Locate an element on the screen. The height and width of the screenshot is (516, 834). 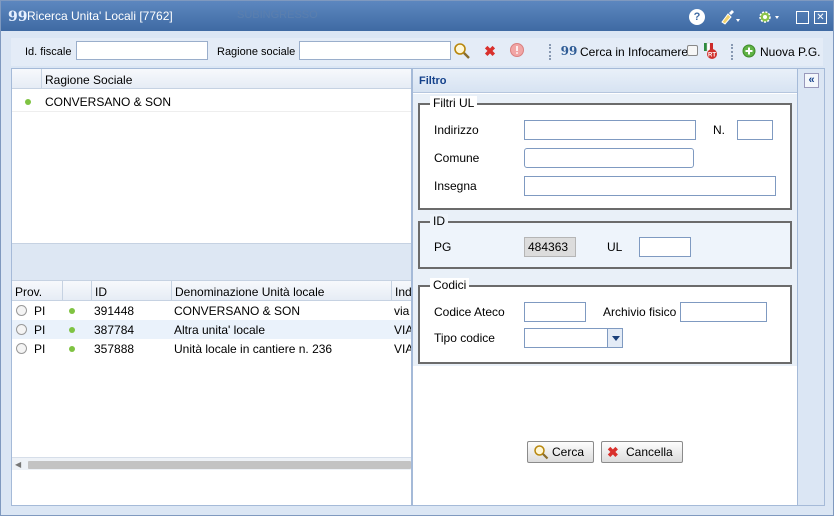
filter-ul-fieldset: Filtri UL Indirizzo N. Comune Insegna is located at coordinates (605, 153).